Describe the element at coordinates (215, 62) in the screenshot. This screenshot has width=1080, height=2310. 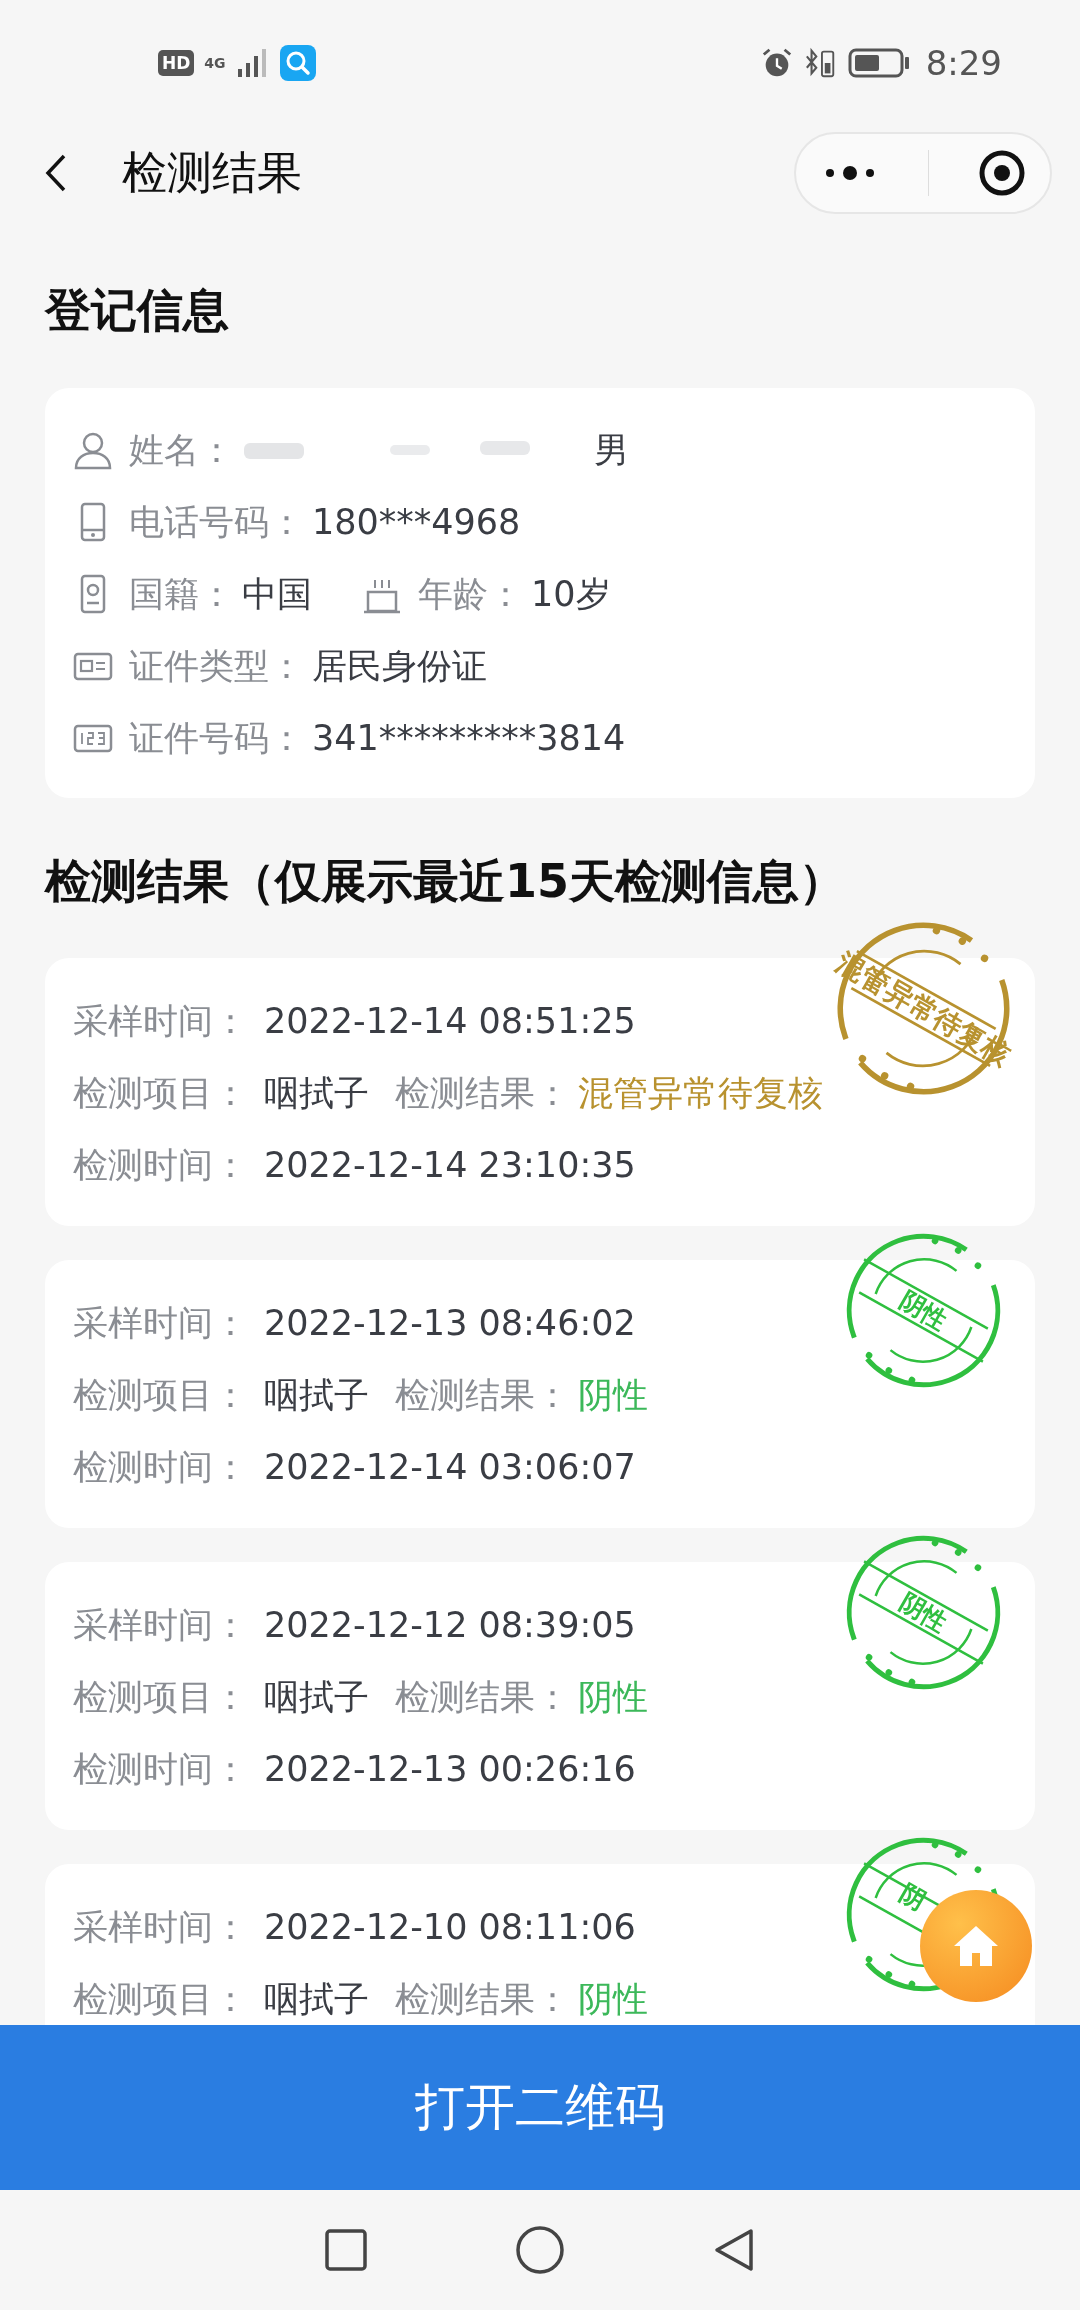
I see `network-type: 4G` at that location.